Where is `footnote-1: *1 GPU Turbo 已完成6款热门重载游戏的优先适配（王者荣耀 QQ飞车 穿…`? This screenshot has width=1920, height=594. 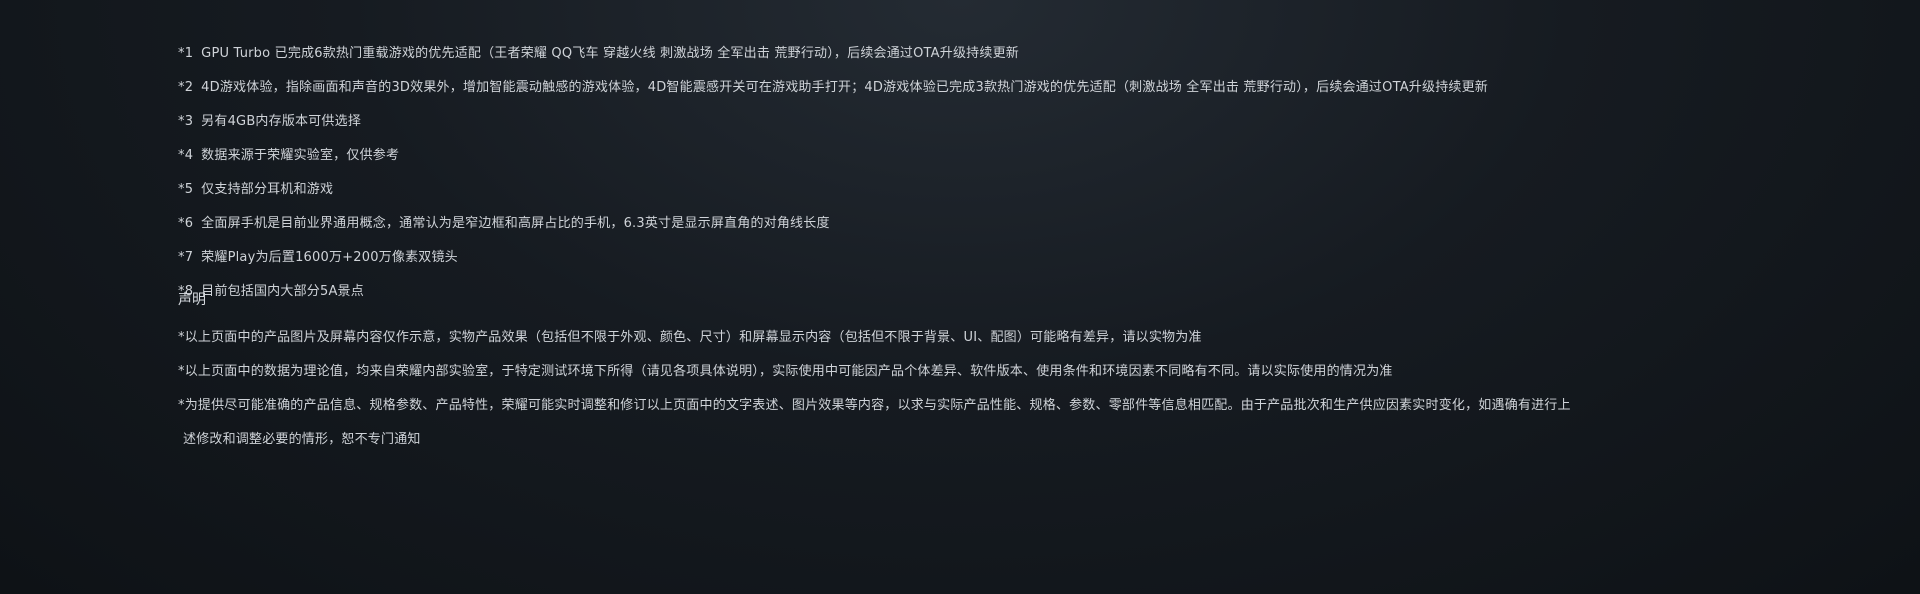
footnote-1: *1 GPU Turbo 已完成6款热门重载游戏的优先适配（王者荣耀 QQ飞车 穿… is located at coordinates (833, 61).